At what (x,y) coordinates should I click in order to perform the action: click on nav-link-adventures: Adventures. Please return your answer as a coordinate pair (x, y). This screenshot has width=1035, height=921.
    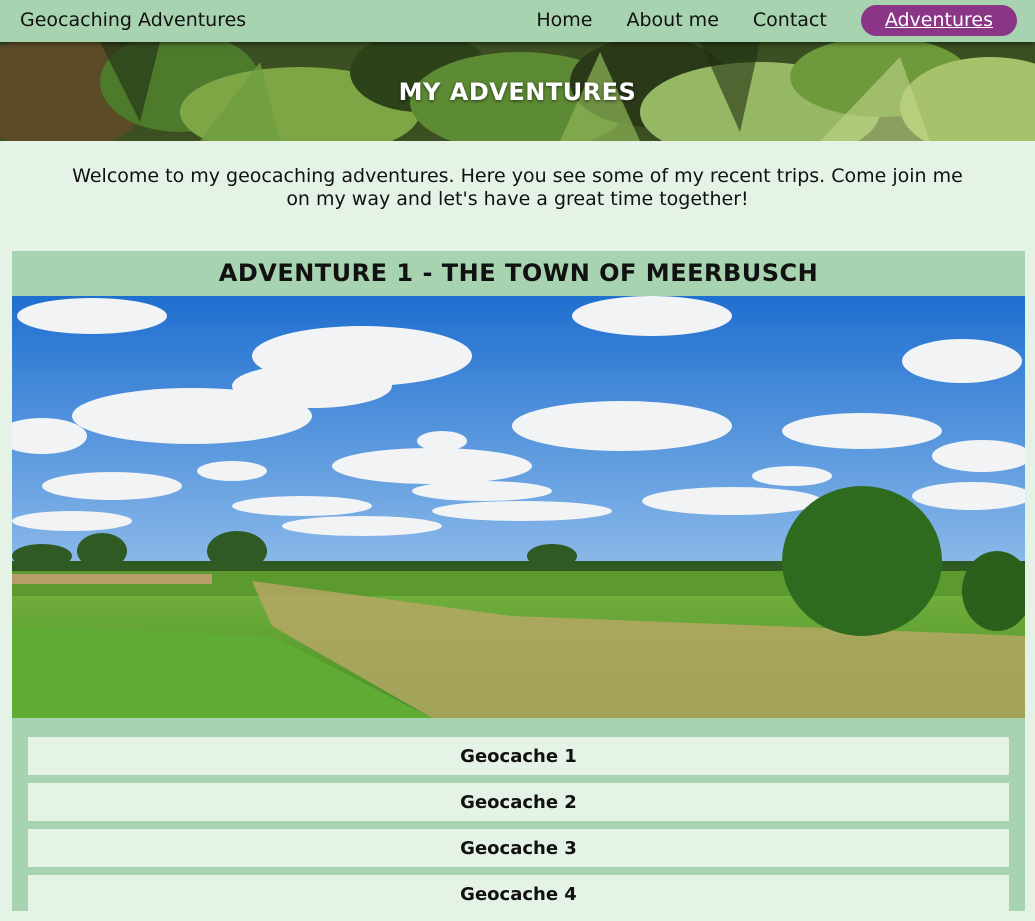
    Looking at the image, I should click on (938, 20).